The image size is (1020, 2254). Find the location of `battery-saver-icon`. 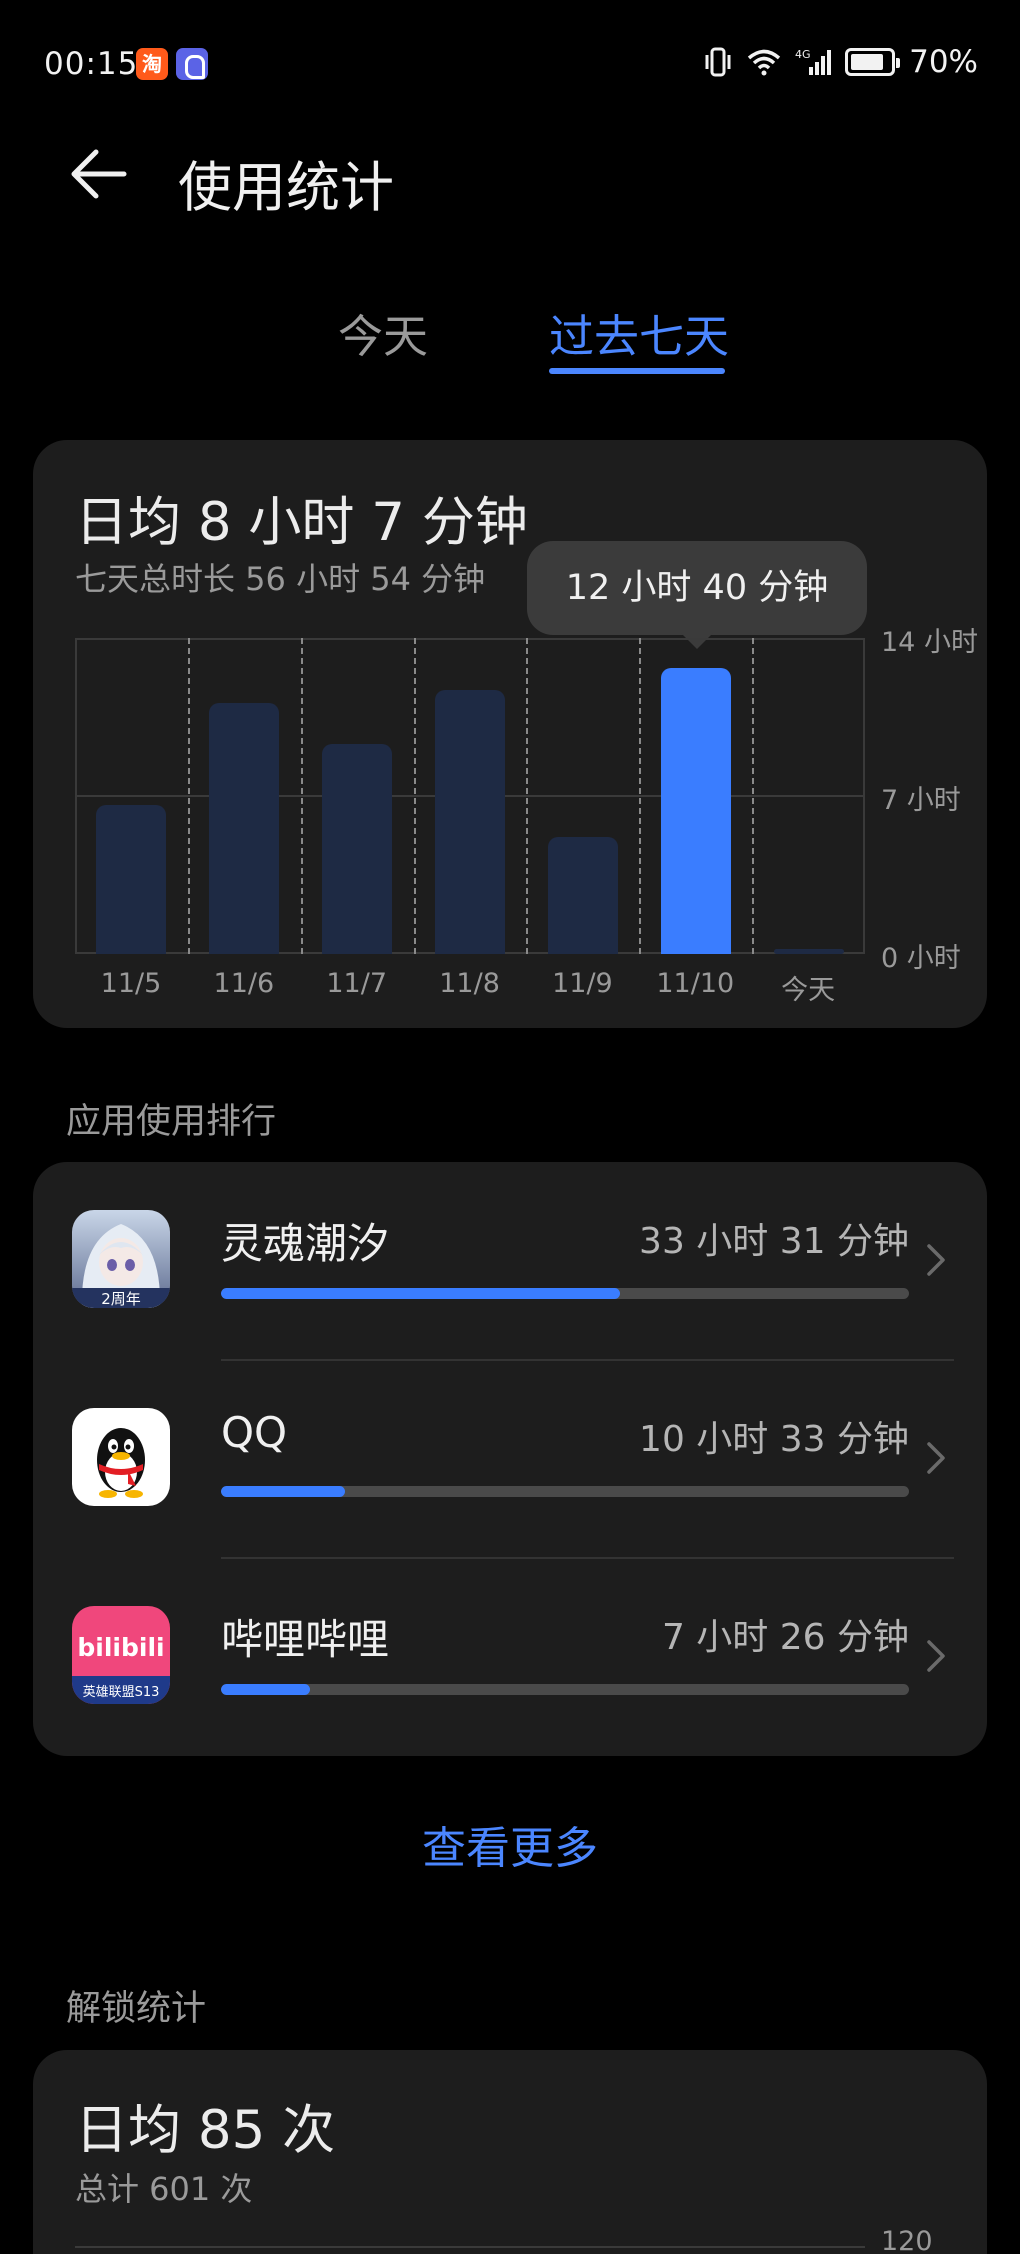

battery-saver-icon is located at coordinates (873, 62).